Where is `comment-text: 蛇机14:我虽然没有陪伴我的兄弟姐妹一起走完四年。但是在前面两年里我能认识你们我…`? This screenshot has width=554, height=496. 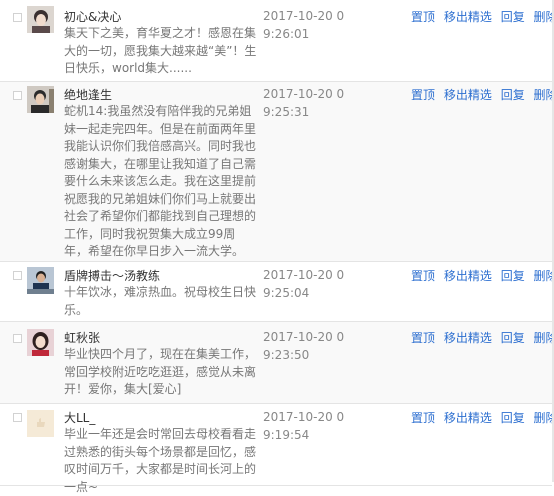
comment-text: 蛇机14:我虽然没有陪伴我的兄弟姐妹一起走完四年。但是在前面两年里我能认识你们我… is located at coordinates (160, 181).